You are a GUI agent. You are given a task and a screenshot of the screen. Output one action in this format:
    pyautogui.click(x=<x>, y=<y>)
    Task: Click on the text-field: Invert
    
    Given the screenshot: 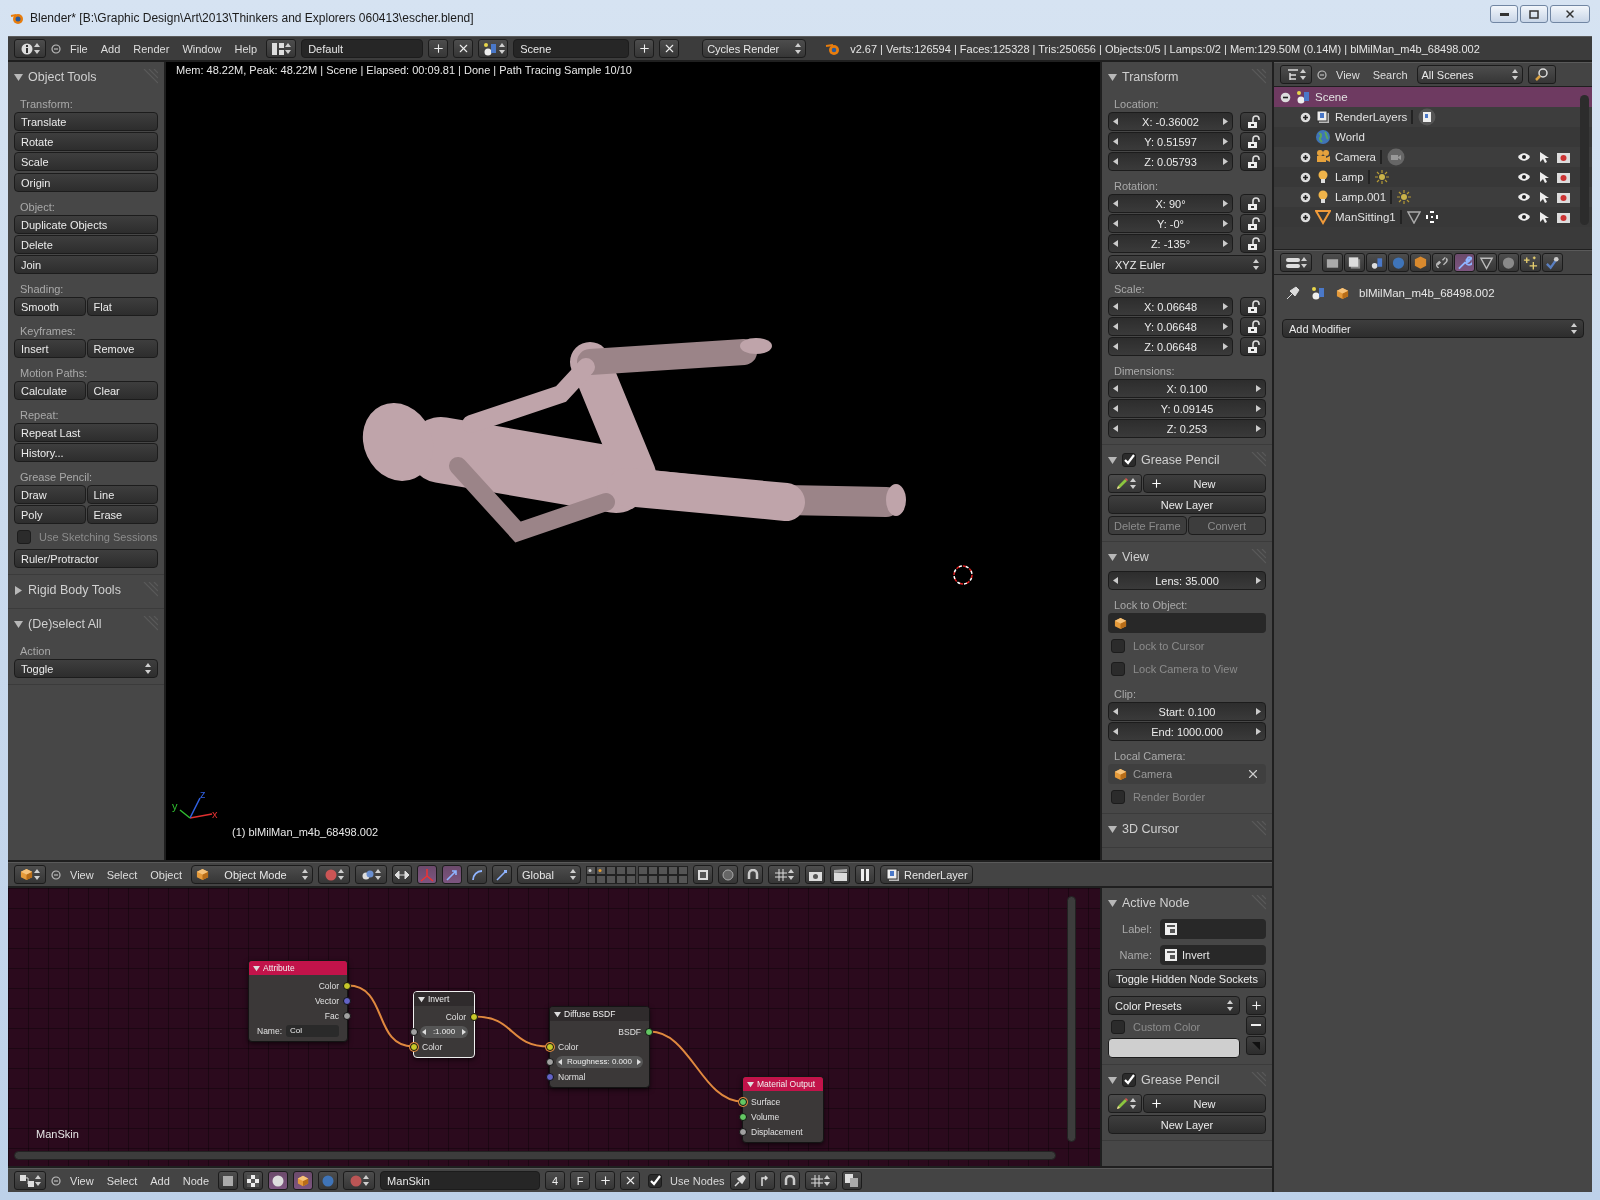 What is the action you would take?
    pyautogui.click(x=1213, y=955)
    